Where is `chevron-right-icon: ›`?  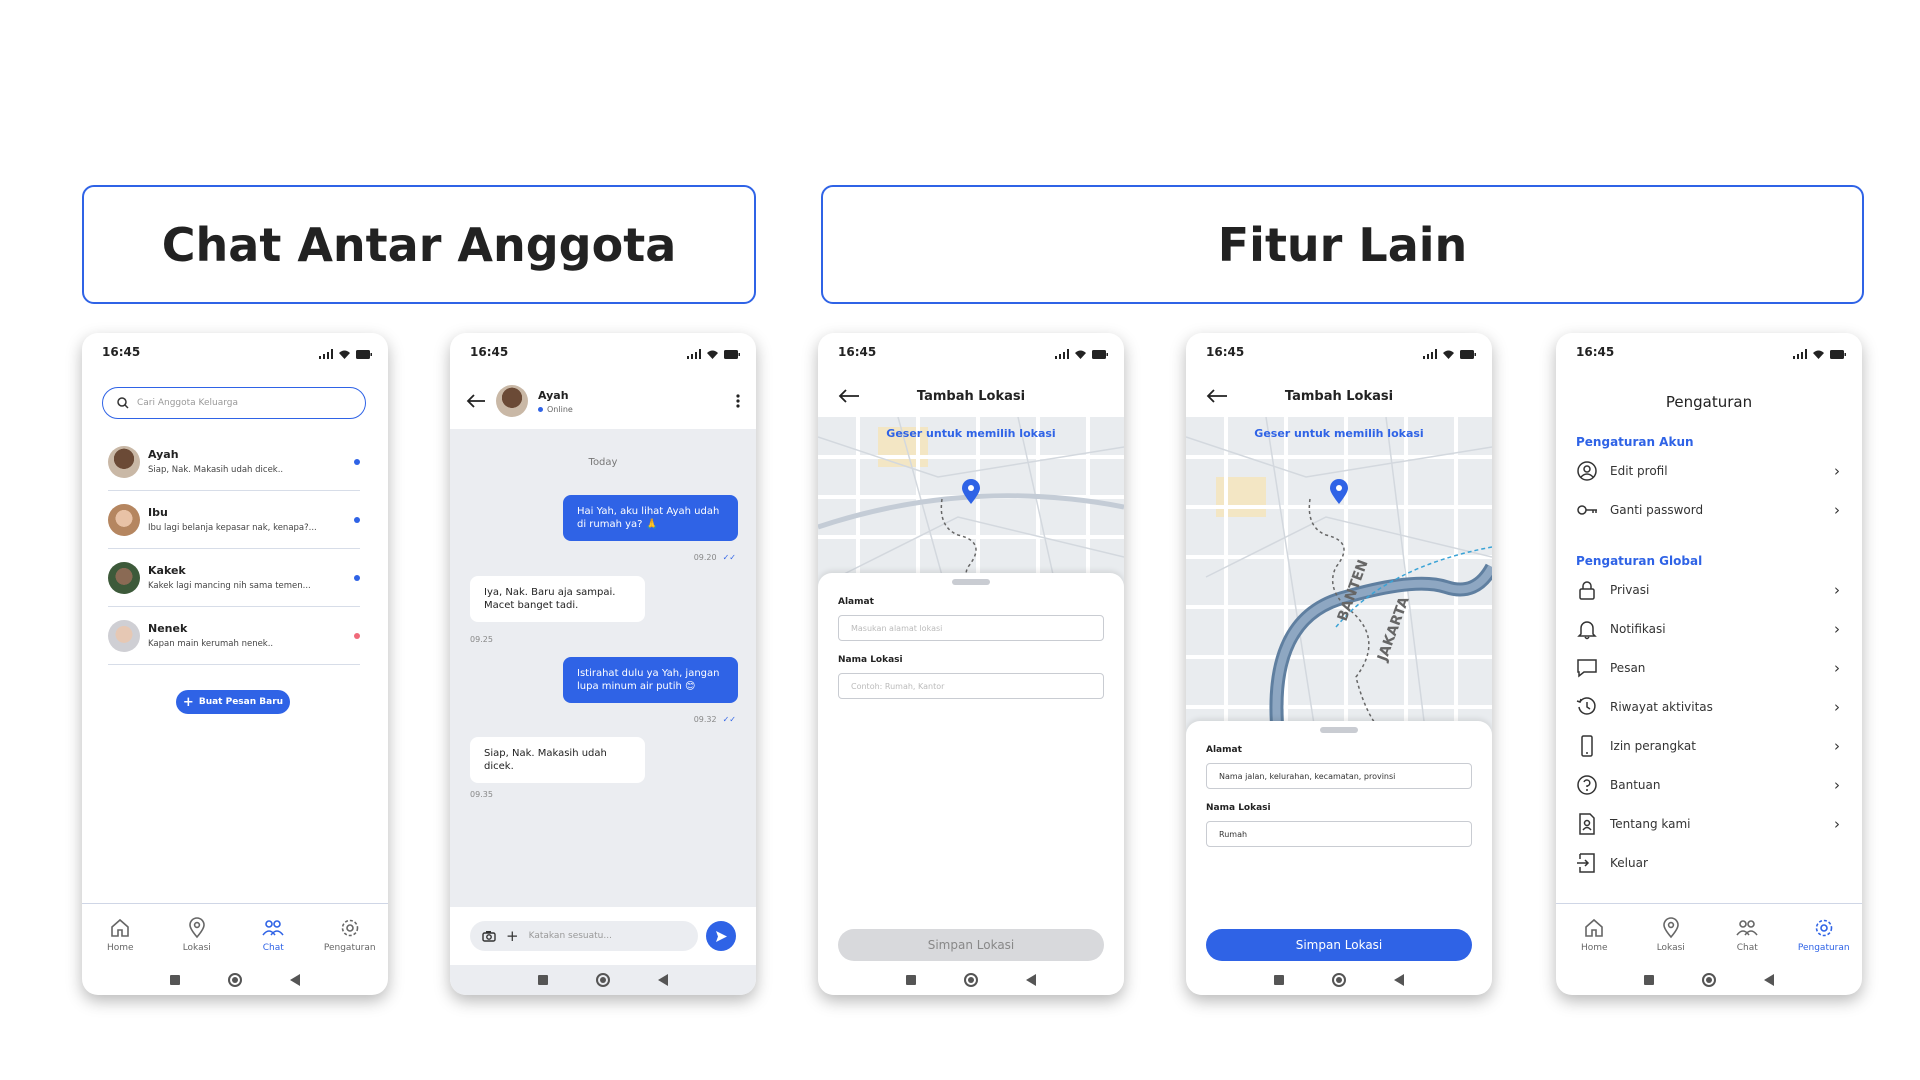
chevron-right-icon: › is located at coordinates (1837, 471).